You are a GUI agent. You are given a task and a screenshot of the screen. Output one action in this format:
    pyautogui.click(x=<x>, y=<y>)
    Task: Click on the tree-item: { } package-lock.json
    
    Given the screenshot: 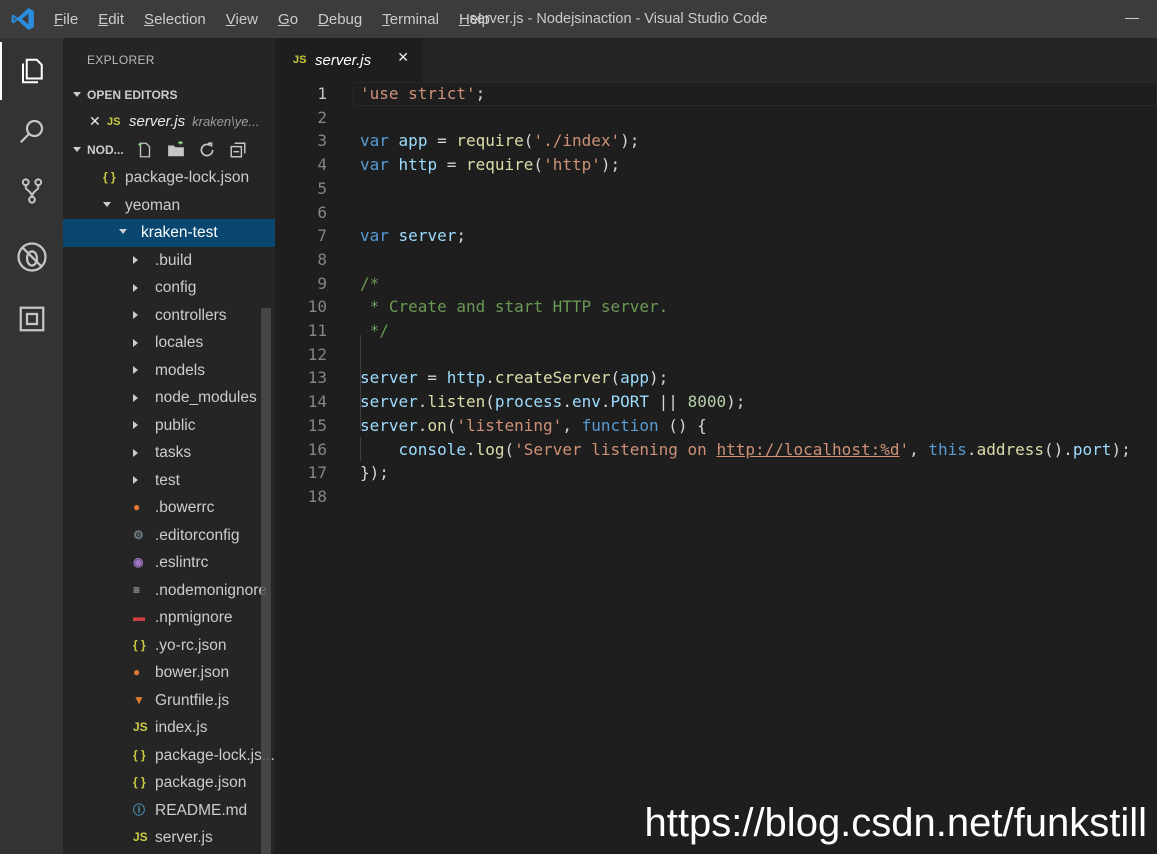 What is the action you would take?
    pyautogui.click(x=169, y=178)
    